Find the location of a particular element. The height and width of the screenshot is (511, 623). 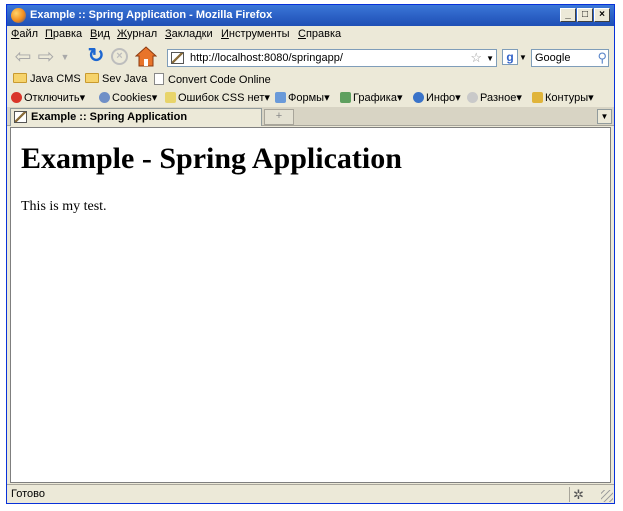

dev-images-menu: Графика▾ is located at coordinates (371, 97).